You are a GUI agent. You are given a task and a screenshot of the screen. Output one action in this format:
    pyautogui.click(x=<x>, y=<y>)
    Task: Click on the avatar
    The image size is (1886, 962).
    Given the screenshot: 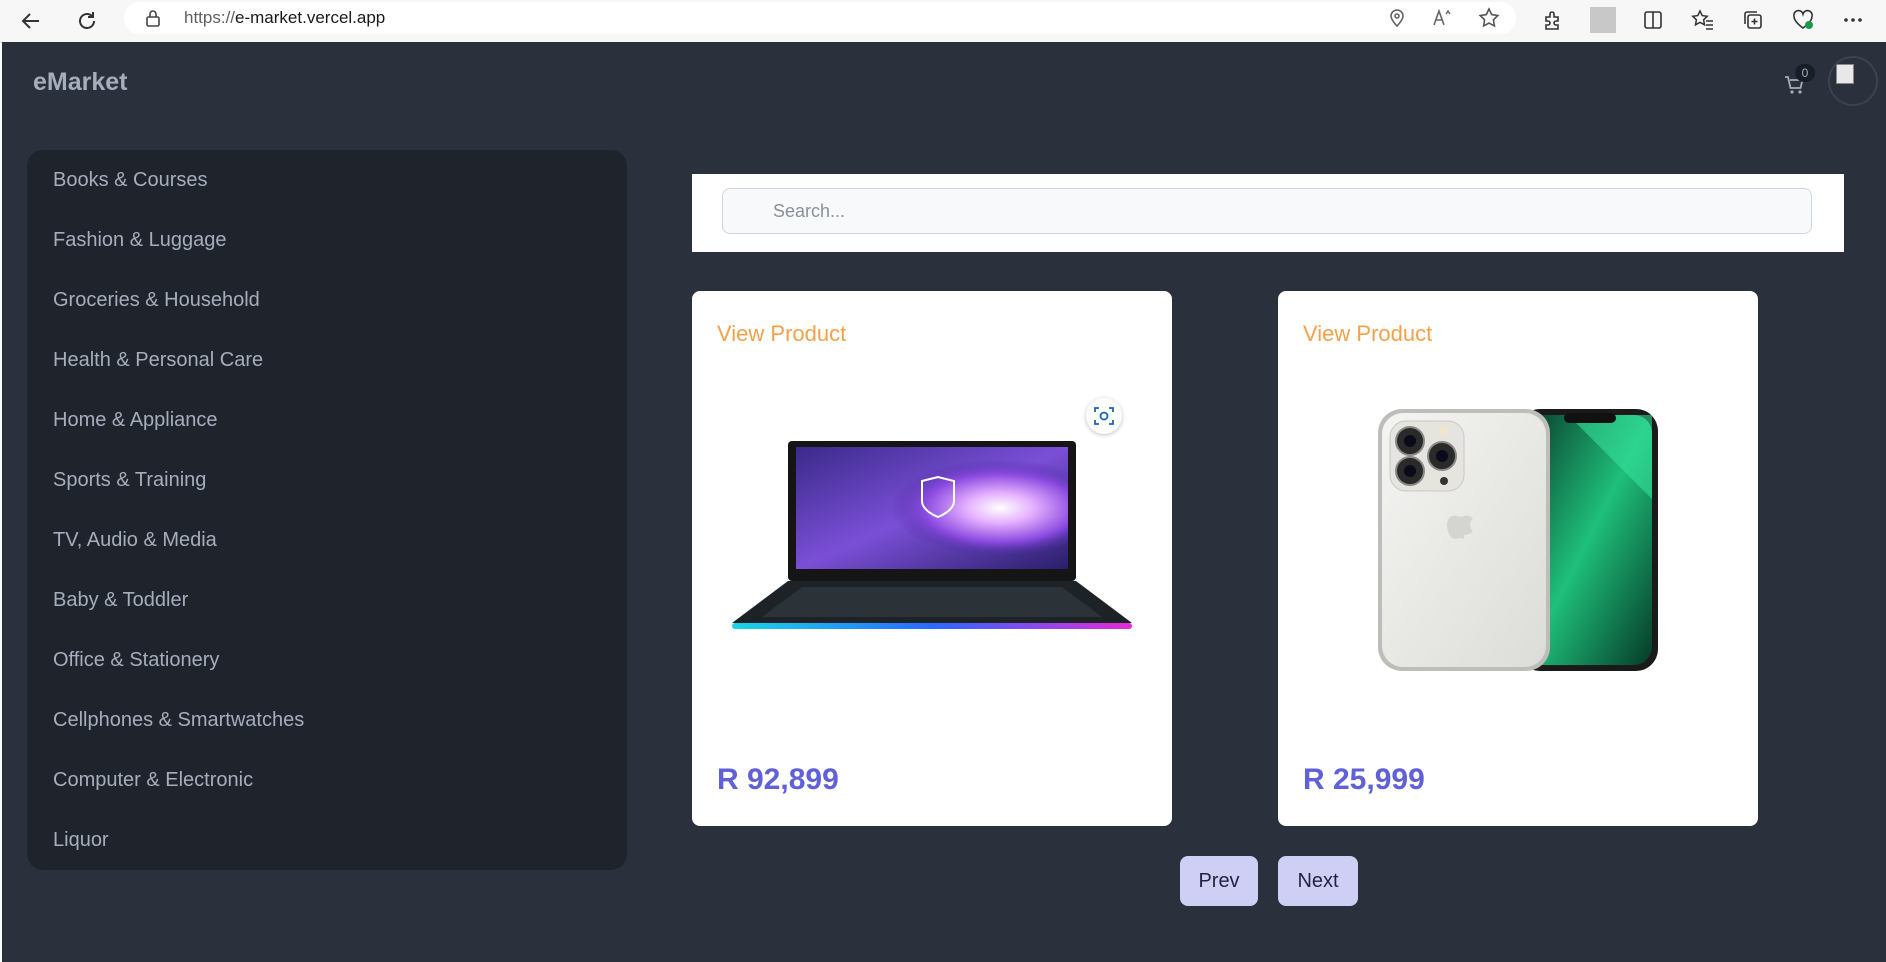 What is the action you would take?
    pyautogui.click(x=1853, y=81)
    